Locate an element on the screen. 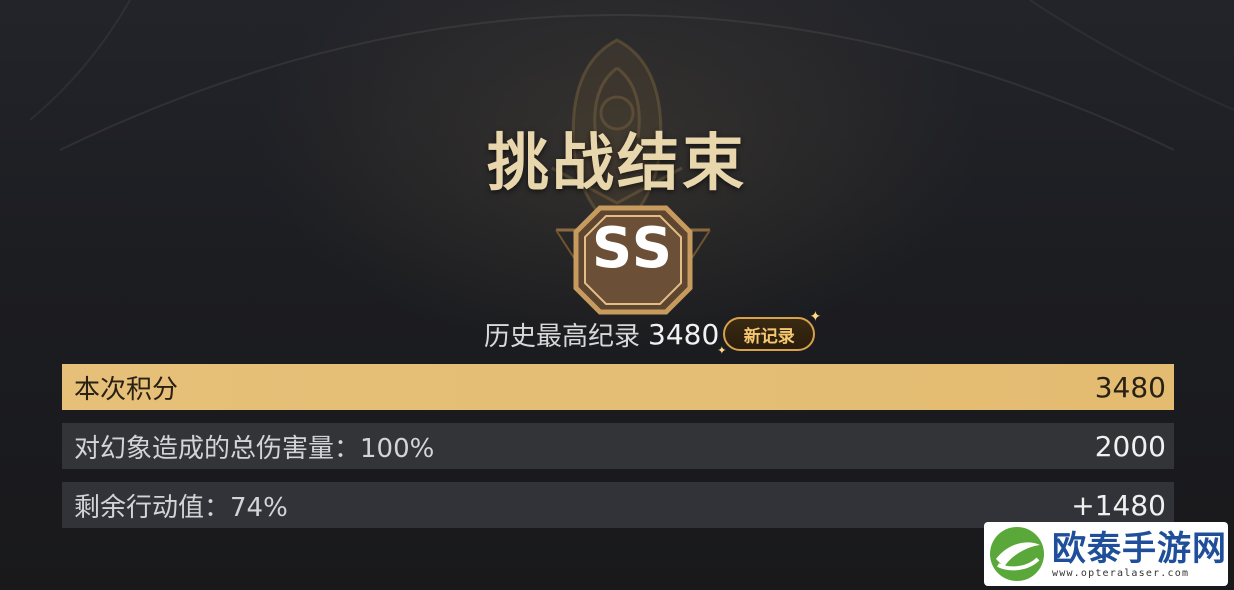  watermark-url: www.opteralaser.com is located at coordinates (1121, 573).